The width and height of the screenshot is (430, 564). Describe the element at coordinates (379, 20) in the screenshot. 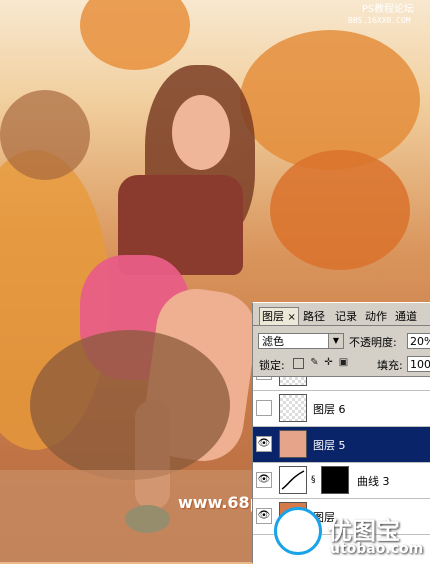

I see `forum-watermark-line2: BBS.16XX8.COM` at that location.